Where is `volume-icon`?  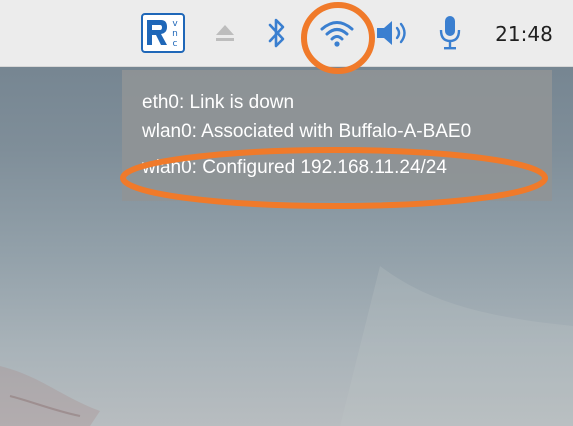 volume-icon is located at coordinates (394, 33).